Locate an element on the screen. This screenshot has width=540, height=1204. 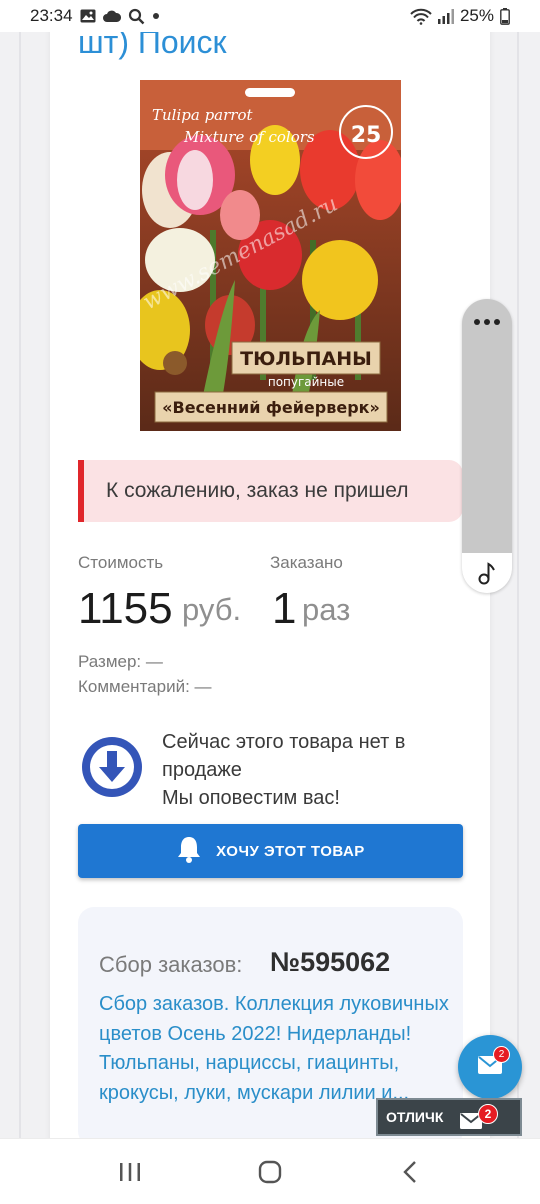
product-subtype: попугайные is located at coordinates (306, 382).